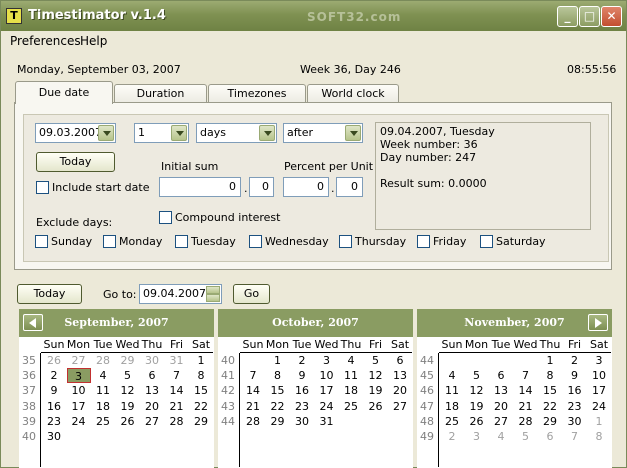  Describe the element at coordinates (33, 322) in the screenshot. I see `prev-month-icon` at that location.